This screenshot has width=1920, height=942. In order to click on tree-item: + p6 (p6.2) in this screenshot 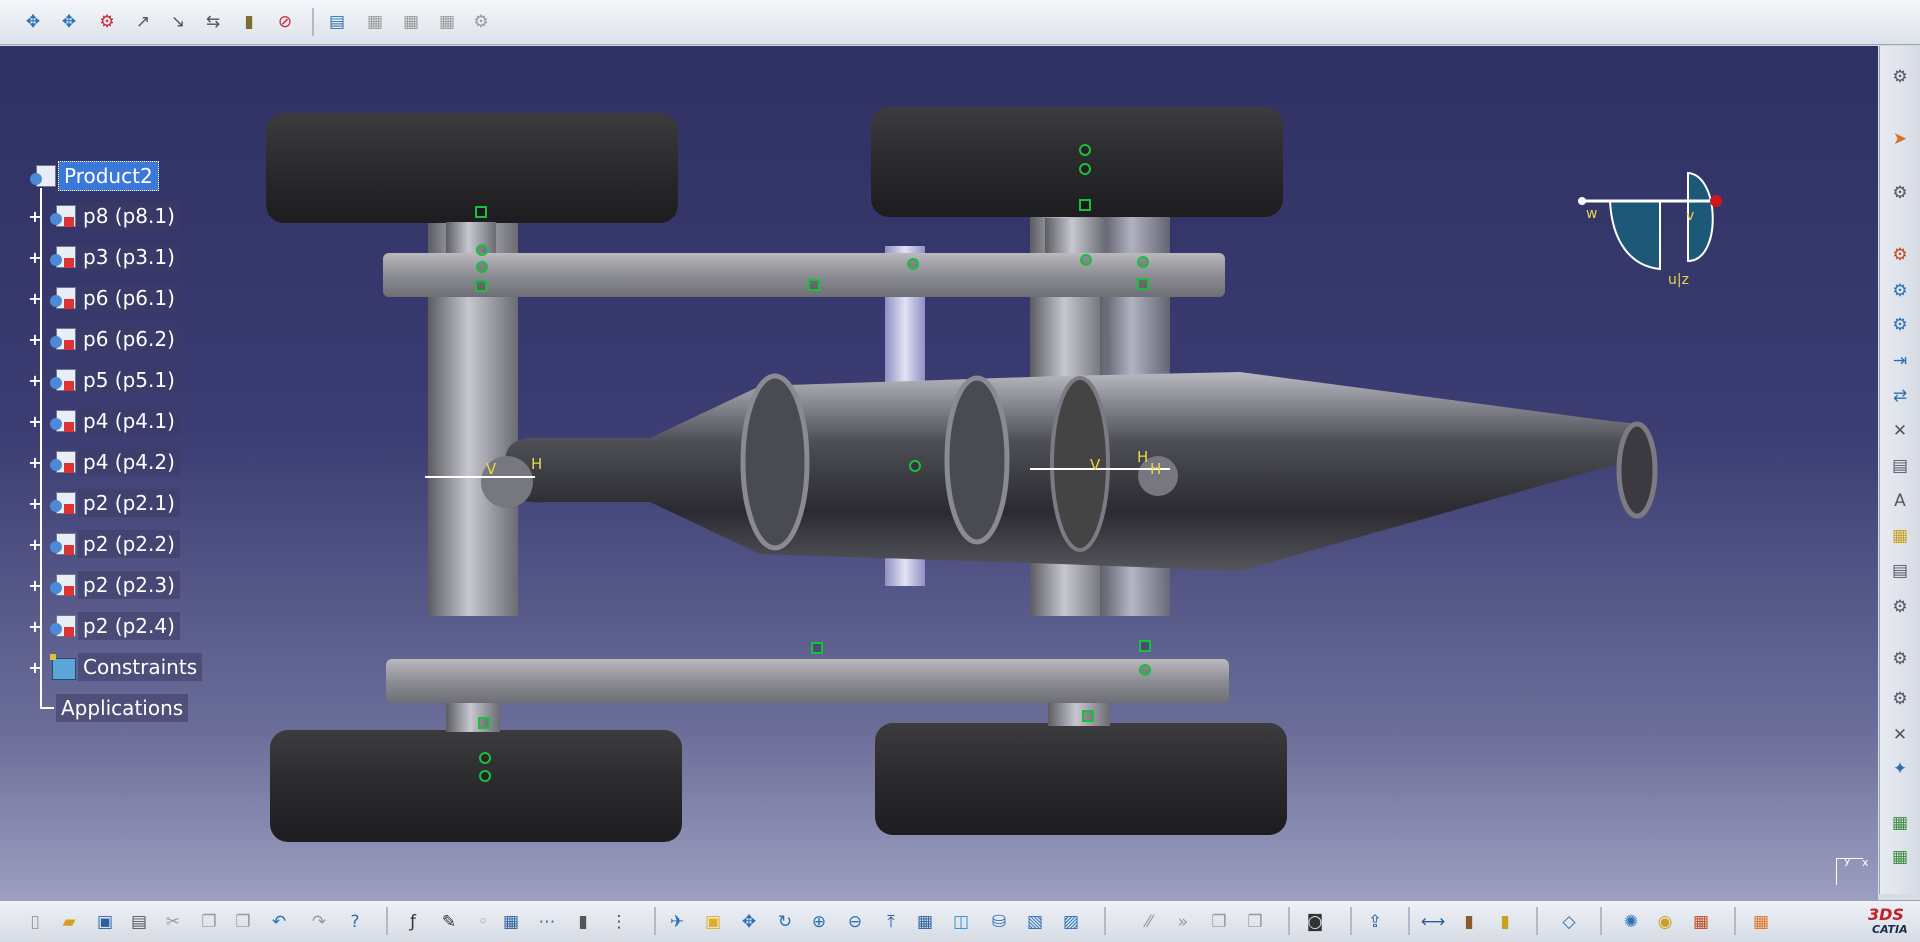, I will do `click(104, 339)`.